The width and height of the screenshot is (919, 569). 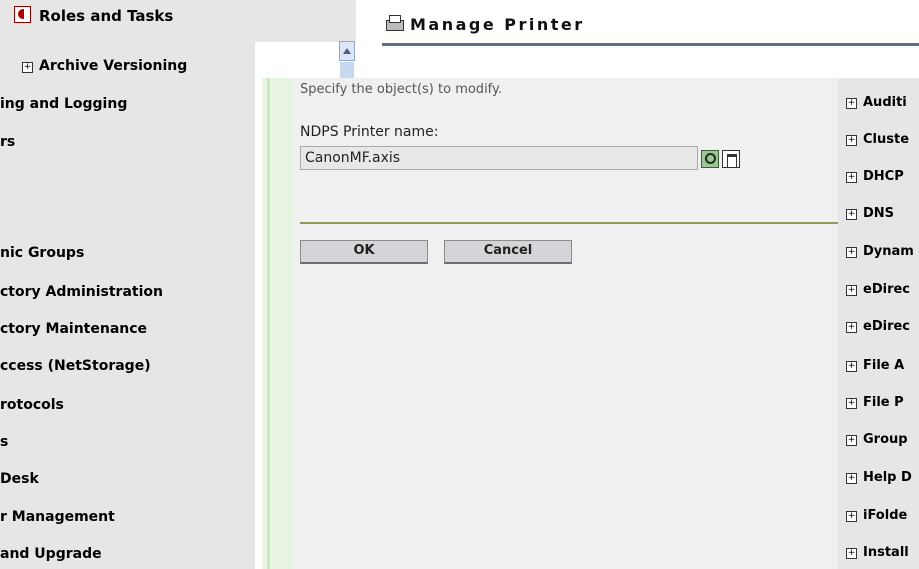 What do you see at coordinates (883, 176) in the screenshot?
I see `nav-label: DHCP` at bounding box center [883, 176].